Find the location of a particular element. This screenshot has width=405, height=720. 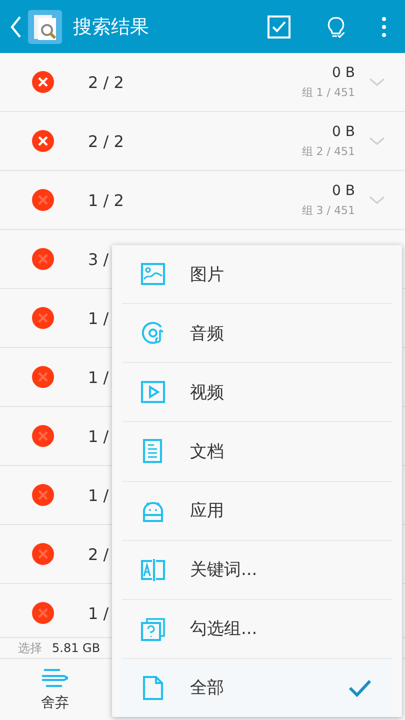

menu-item-label: 文档 is located at coordinates (207, 451).